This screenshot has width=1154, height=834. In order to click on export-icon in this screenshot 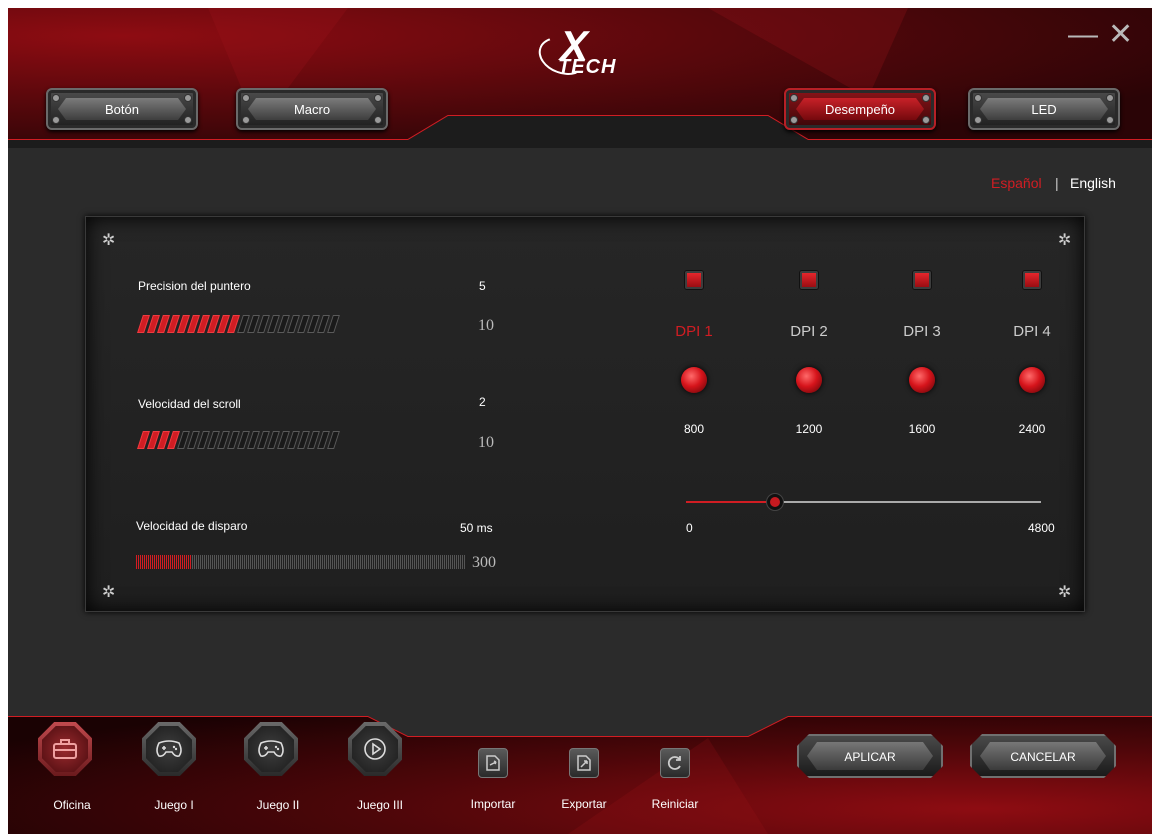, I will do `click(584, 763)`.